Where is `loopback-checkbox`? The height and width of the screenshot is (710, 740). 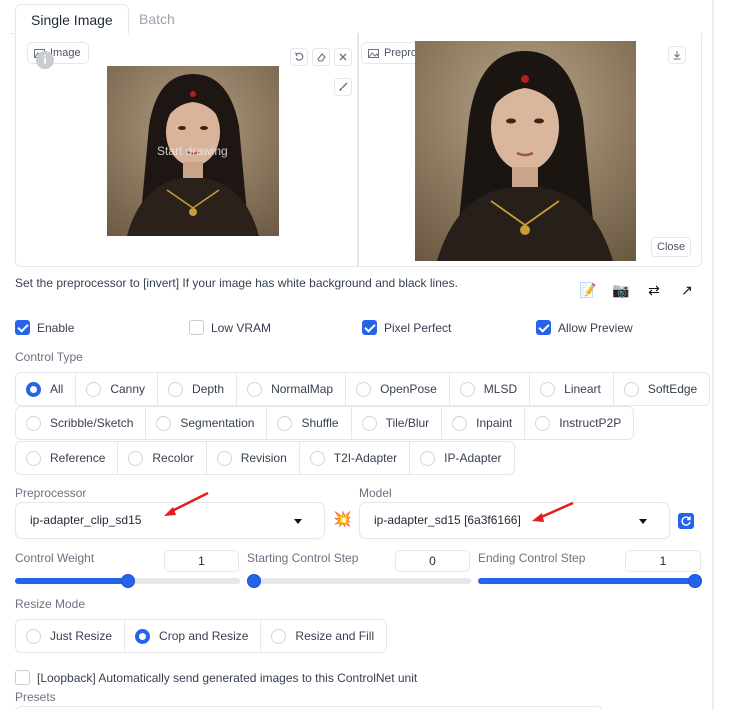 loopback-checkbox is located at coordinates (22, 677).